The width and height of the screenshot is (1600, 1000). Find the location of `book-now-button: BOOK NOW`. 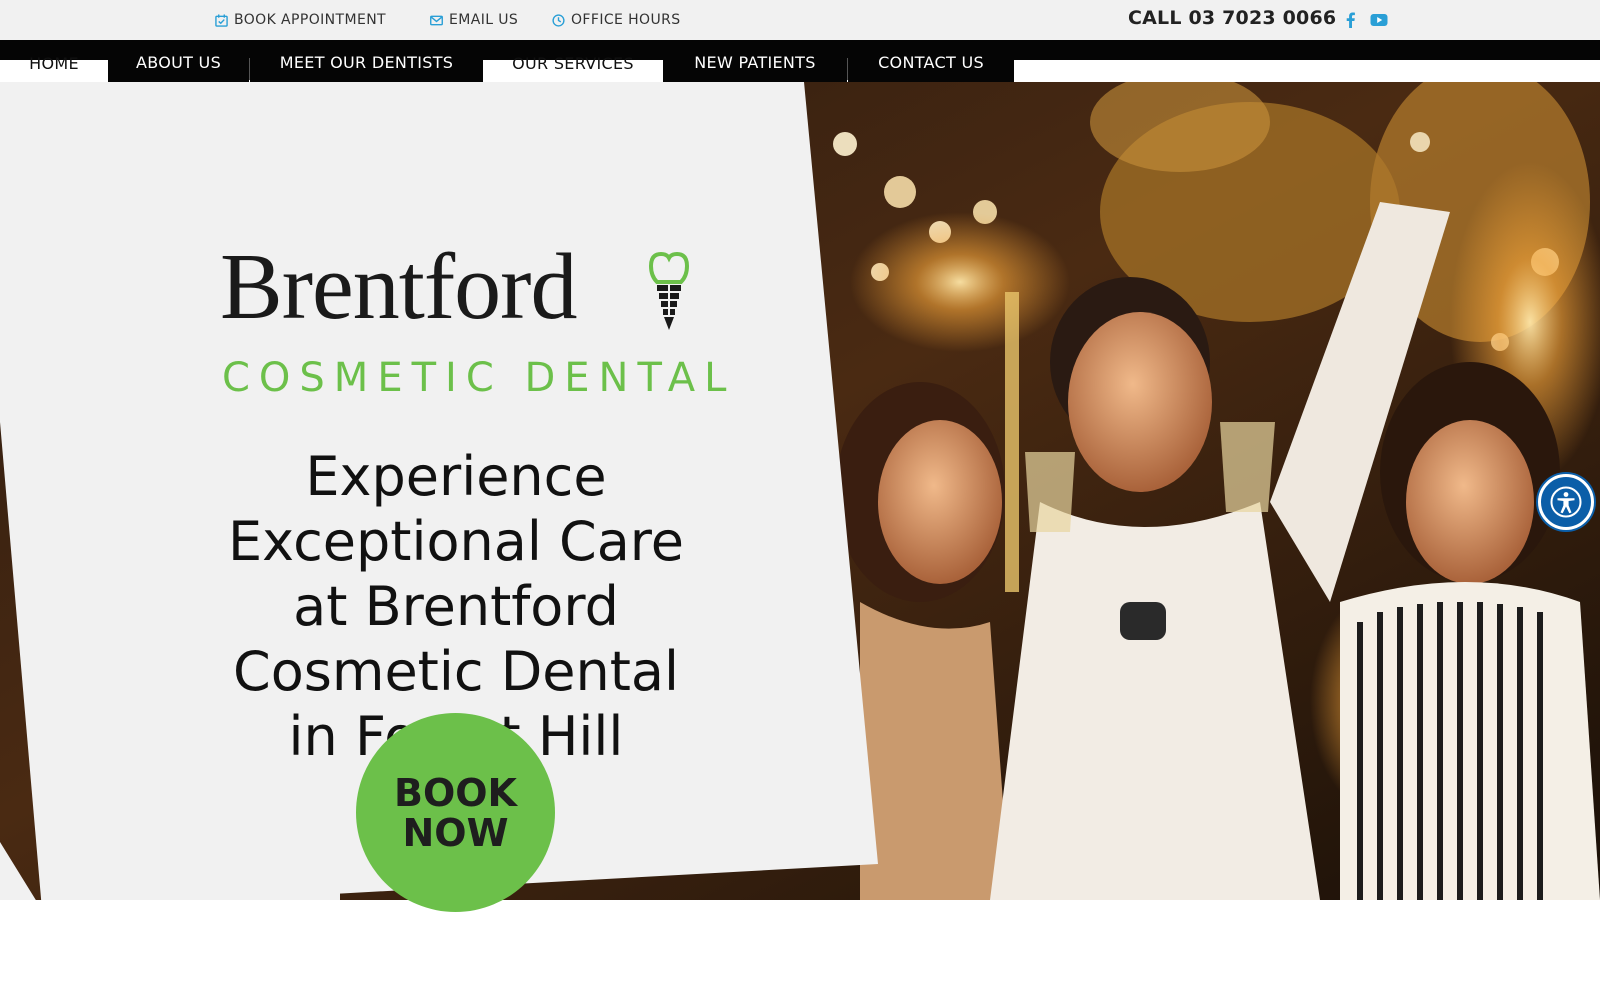

book-now-button: BOOK NOW is located at coordinates (455, 812).